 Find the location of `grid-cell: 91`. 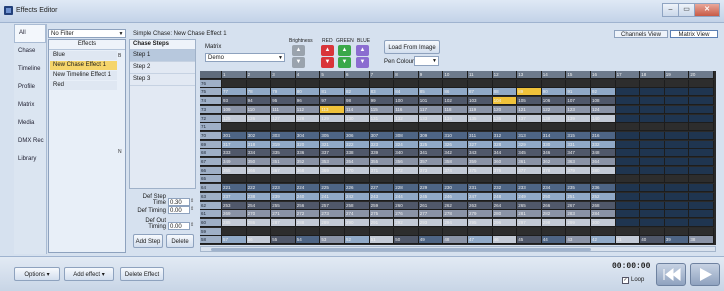

grid-cell: 91 is located at coordinates (578, 92).